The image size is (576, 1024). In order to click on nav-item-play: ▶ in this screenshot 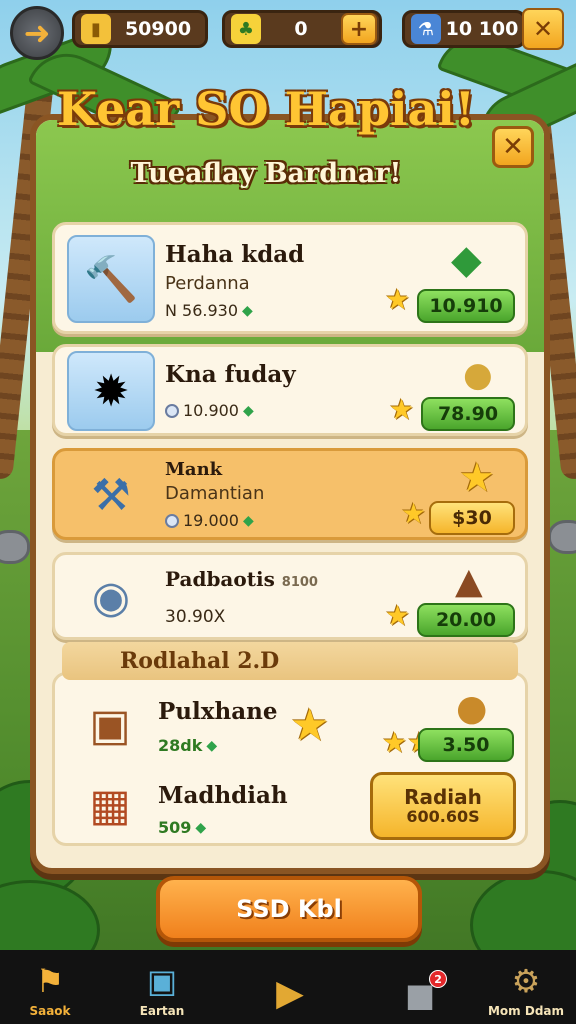, I will do `click(290, 987)`.